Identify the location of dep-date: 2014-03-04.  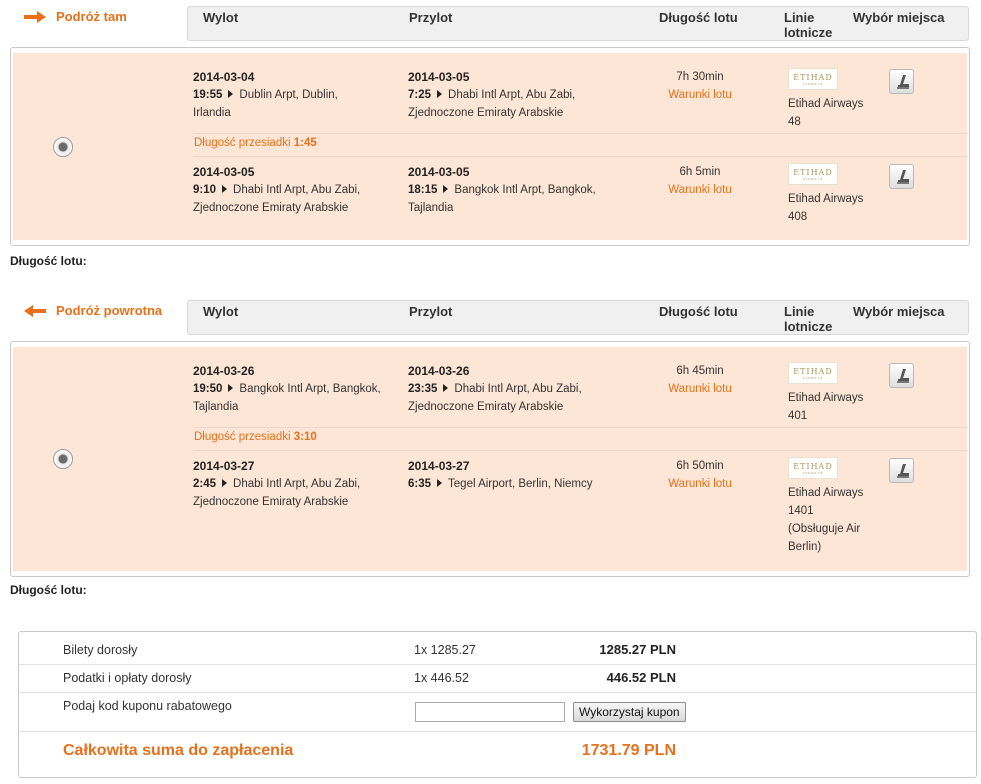
(224, 77).